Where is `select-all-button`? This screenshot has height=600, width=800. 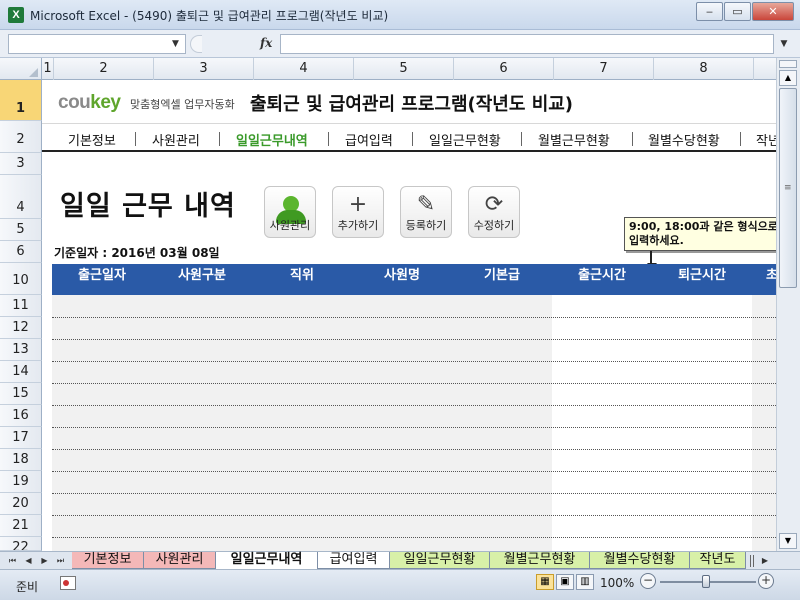
select-all-button is located at coordinates (21, 69).